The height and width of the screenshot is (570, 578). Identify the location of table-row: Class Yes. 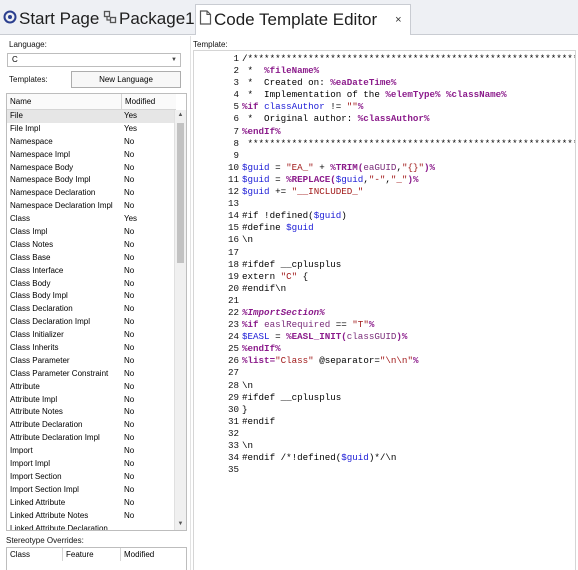
(91, 219).